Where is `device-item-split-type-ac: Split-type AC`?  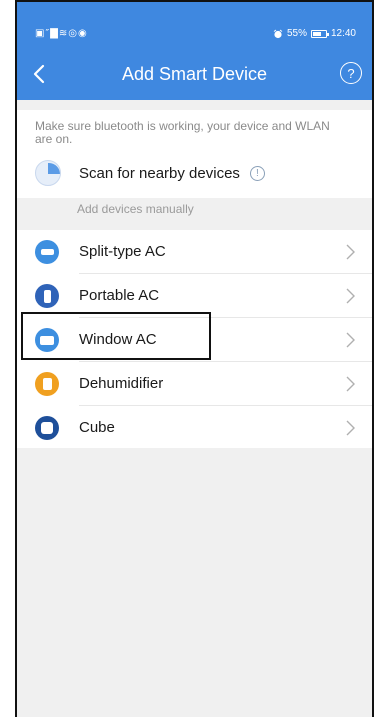
device-item-split-type-ac: Split-type AC is located at coordinates (194, 252).